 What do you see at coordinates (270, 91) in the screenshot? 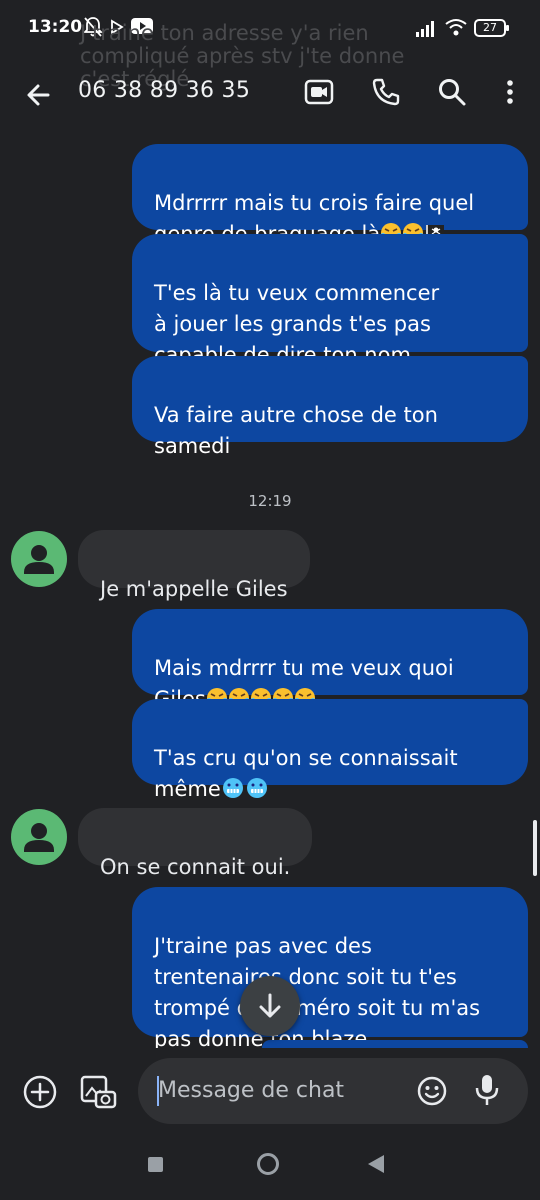
I see `top-app-bar: 06 38 89 36 35` at bounding box center [270, 91].